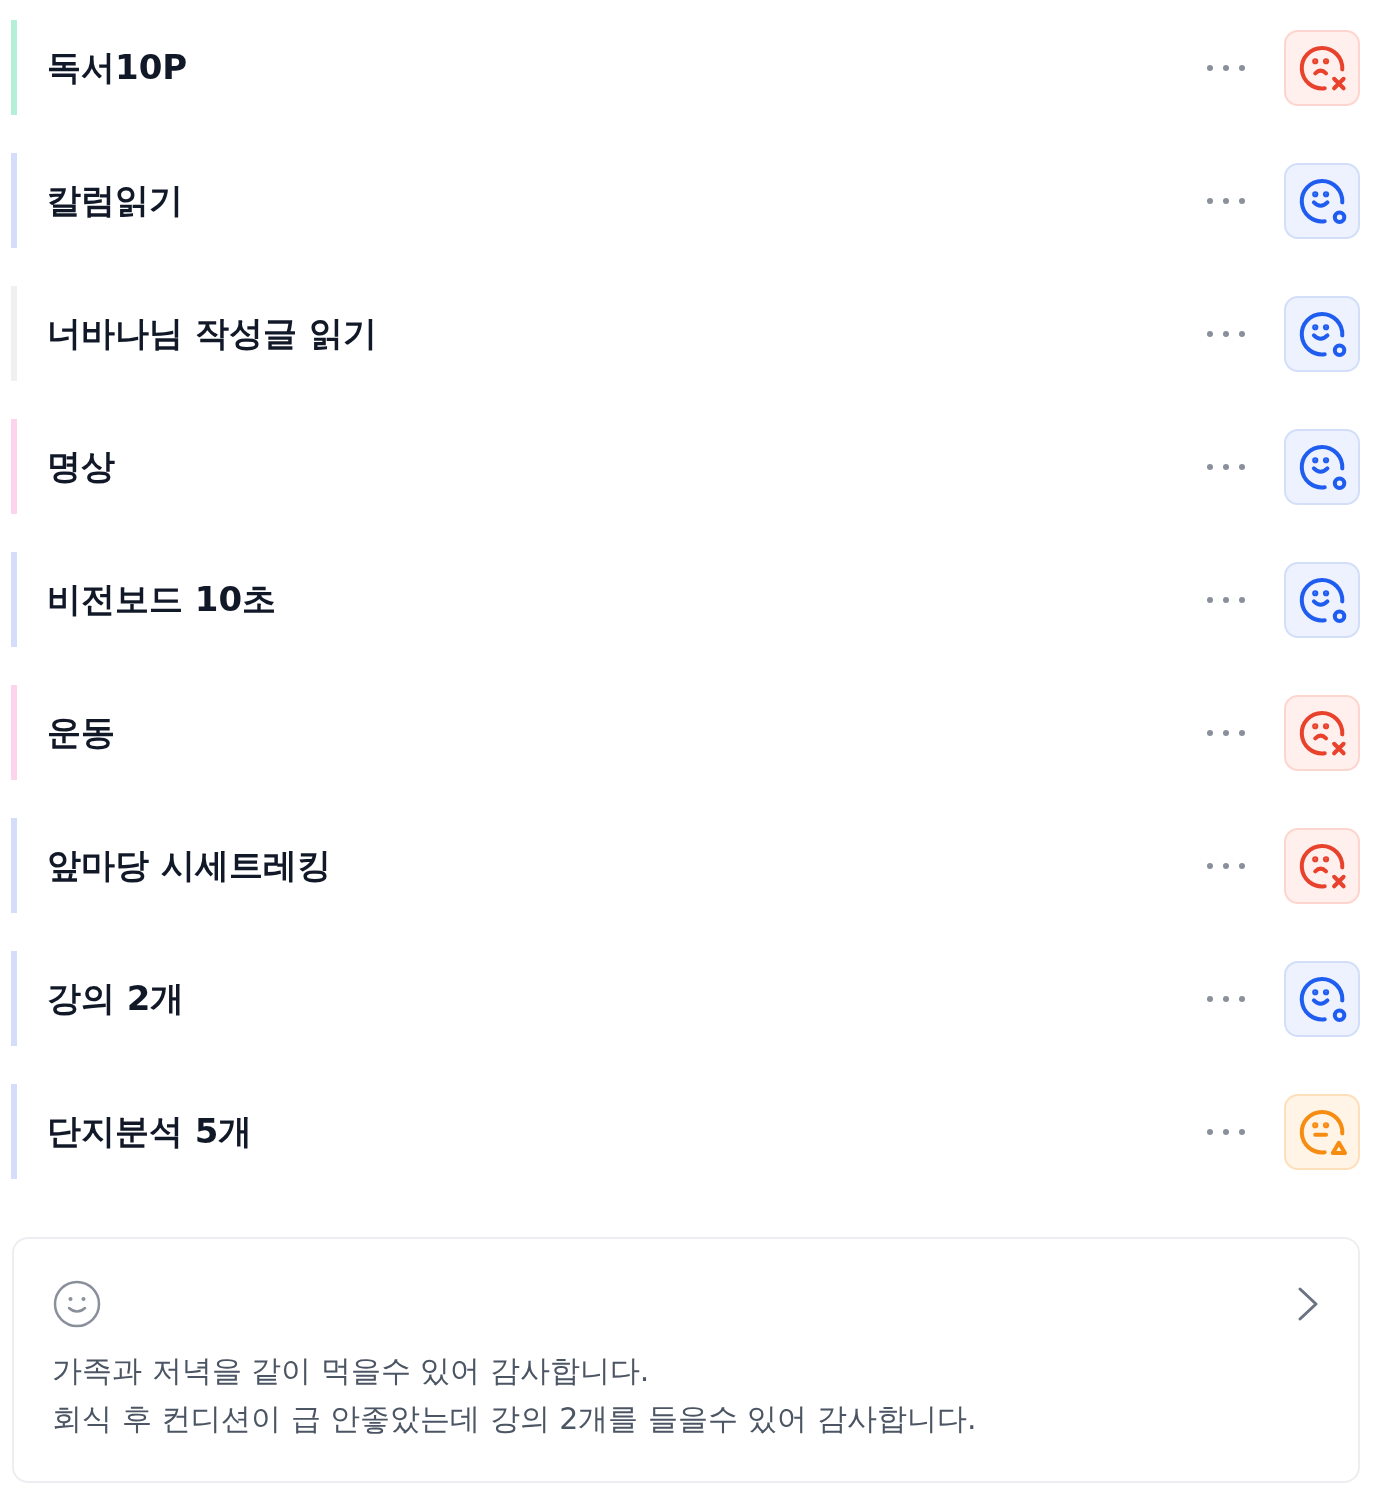 The height and width of the screenshot is (1486, 1390). What do you see at coordinates (77, 1304) in the screenshot?
I see `smile-icon` at bounding box center [77, 1304].